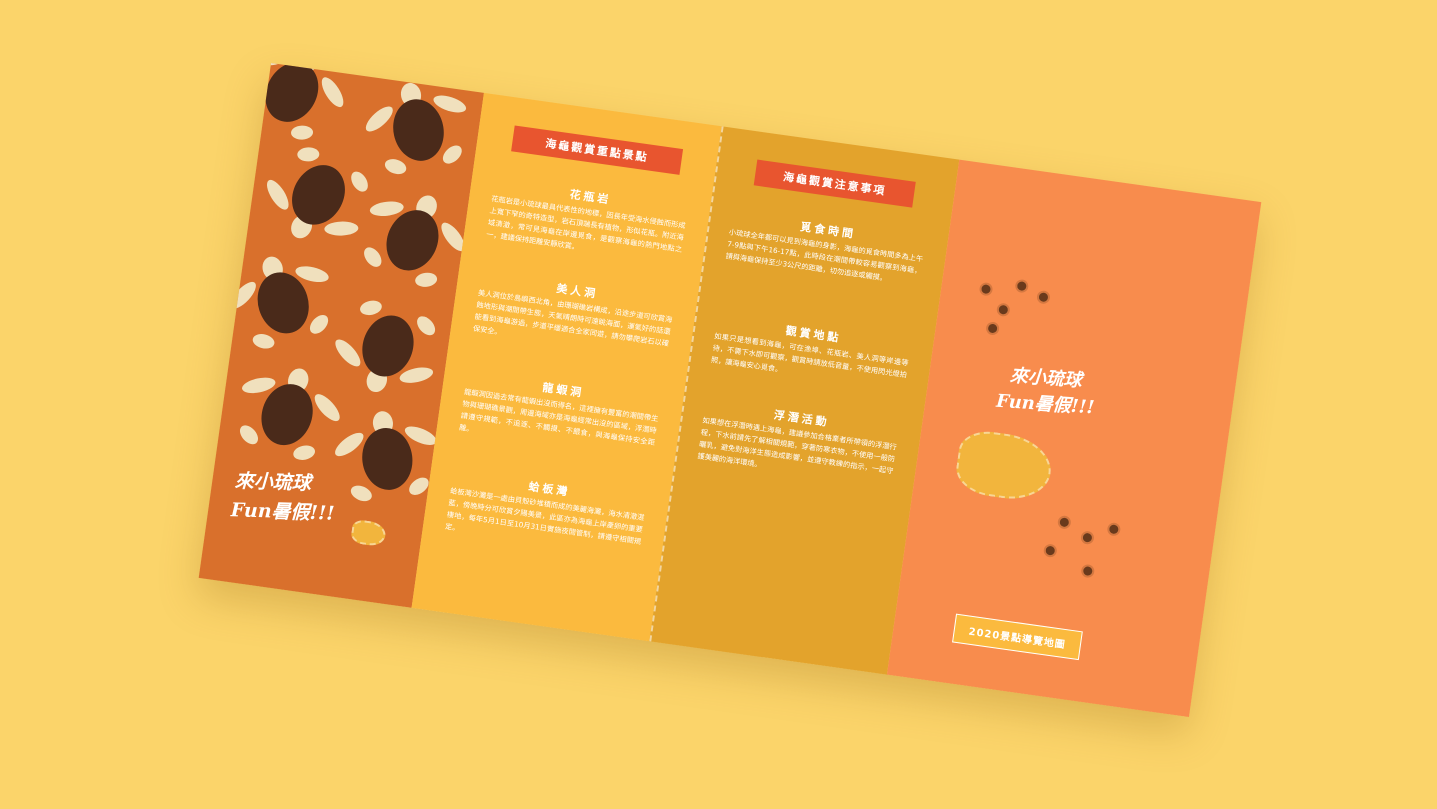 This screenshot has width=1437, height=809. I want to click on notes-ribbon: 海龜觀賞注意事項, so click(834, 183).